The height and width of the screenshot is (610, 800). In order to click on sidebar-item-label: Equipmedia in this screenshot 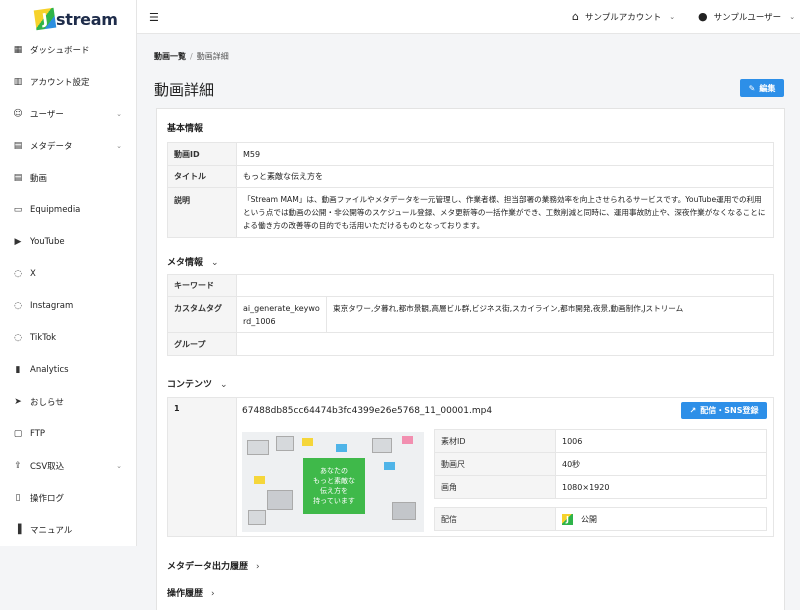, I will do `click(55, 210)`.